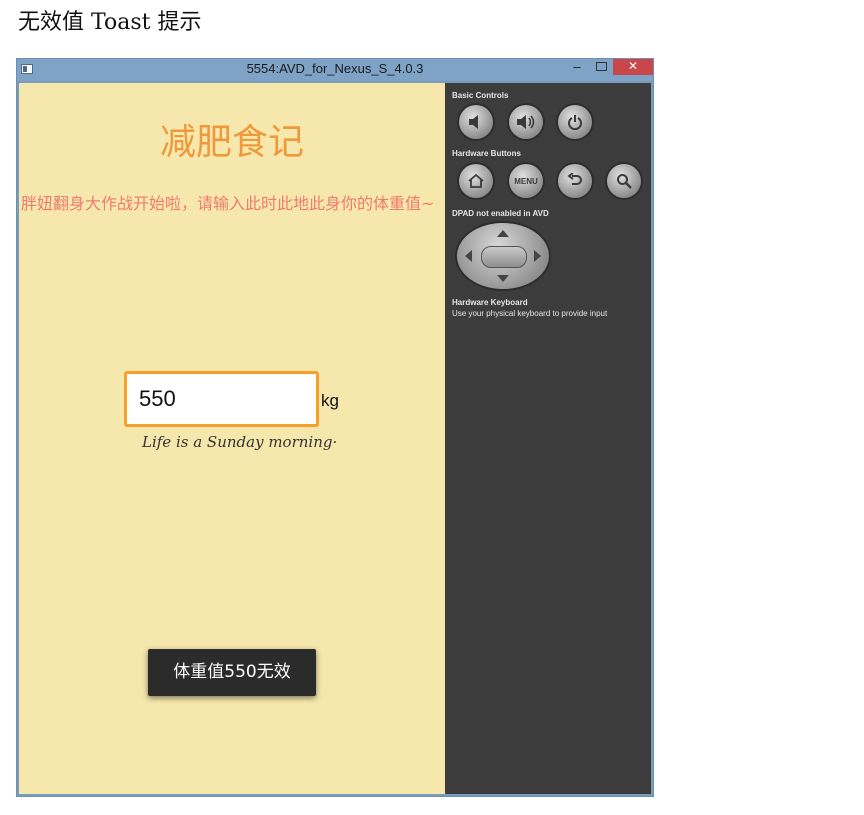  I want to click on window-title: 5554:AVD_for_Nexus_S_4.0.3, so click(335, 68).